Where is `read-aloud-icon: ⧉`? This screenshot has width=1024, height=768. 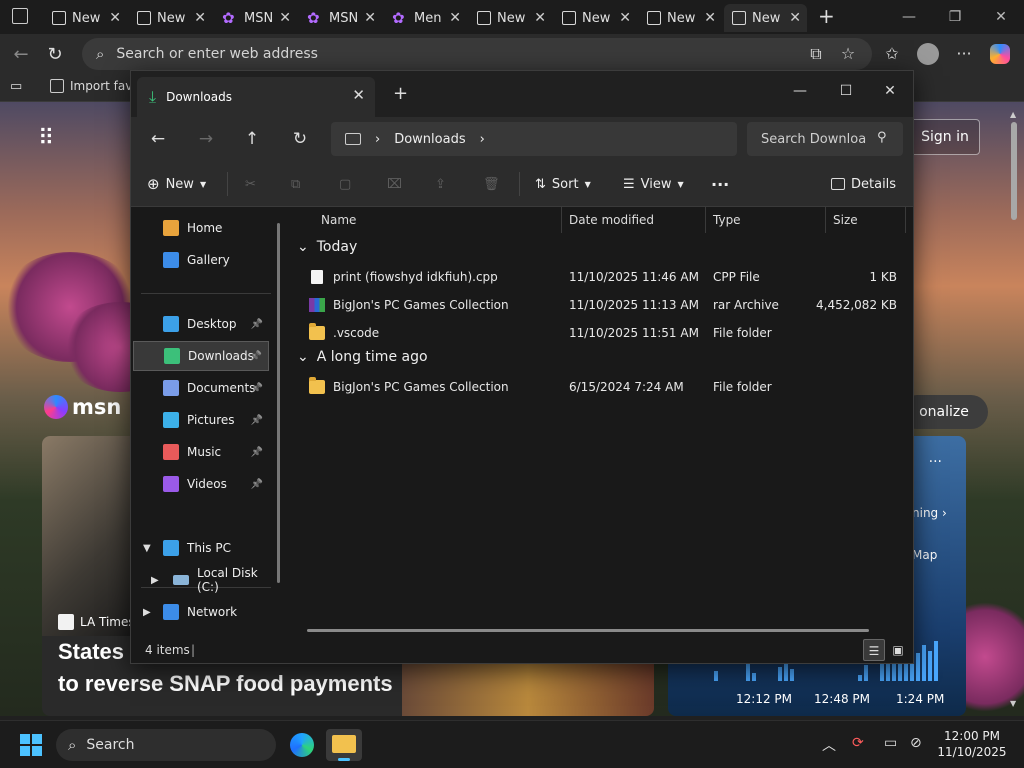 read-aloud-icon: ⧉ is located at coordinates (816, 54).